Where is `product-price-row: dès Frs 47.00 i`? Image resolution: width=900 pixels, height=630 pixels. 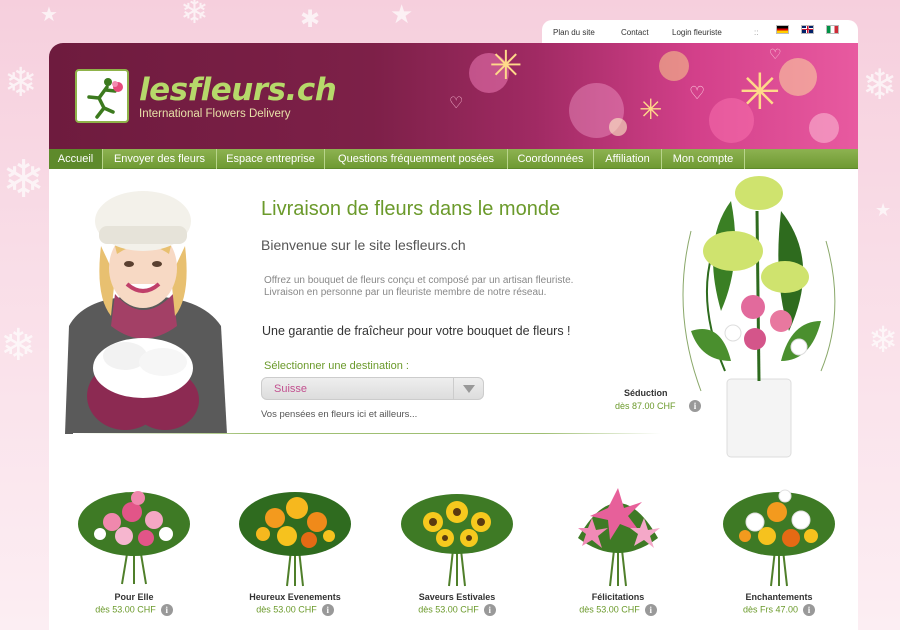
product-price-row: dès Frs 47.00 i is located at coordinates (779, 610).